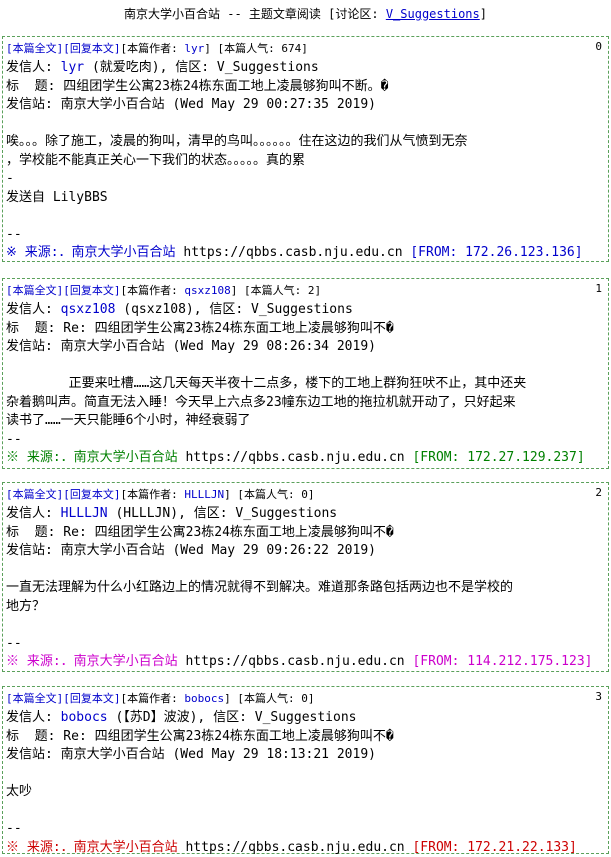 This screenshot has height=857, width=611. I want to click on post-header: [本篇全文][回复本文][本篇作者: HLLLJN] [本篇人气: 0], so click(160, 494).